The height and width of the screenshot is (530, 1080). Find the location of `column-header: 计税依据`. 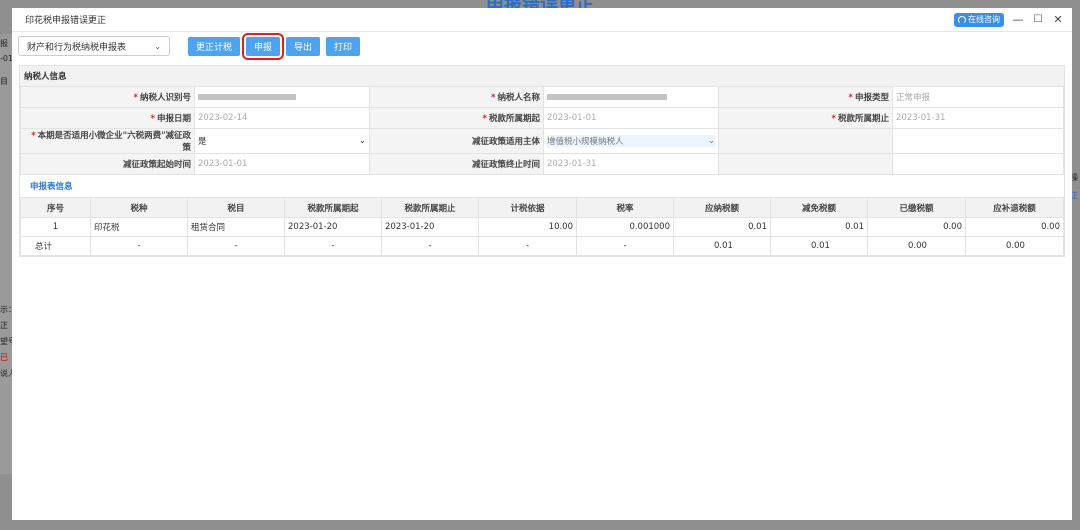

column-header: 计税依据 is located at coordinates (527, 207).